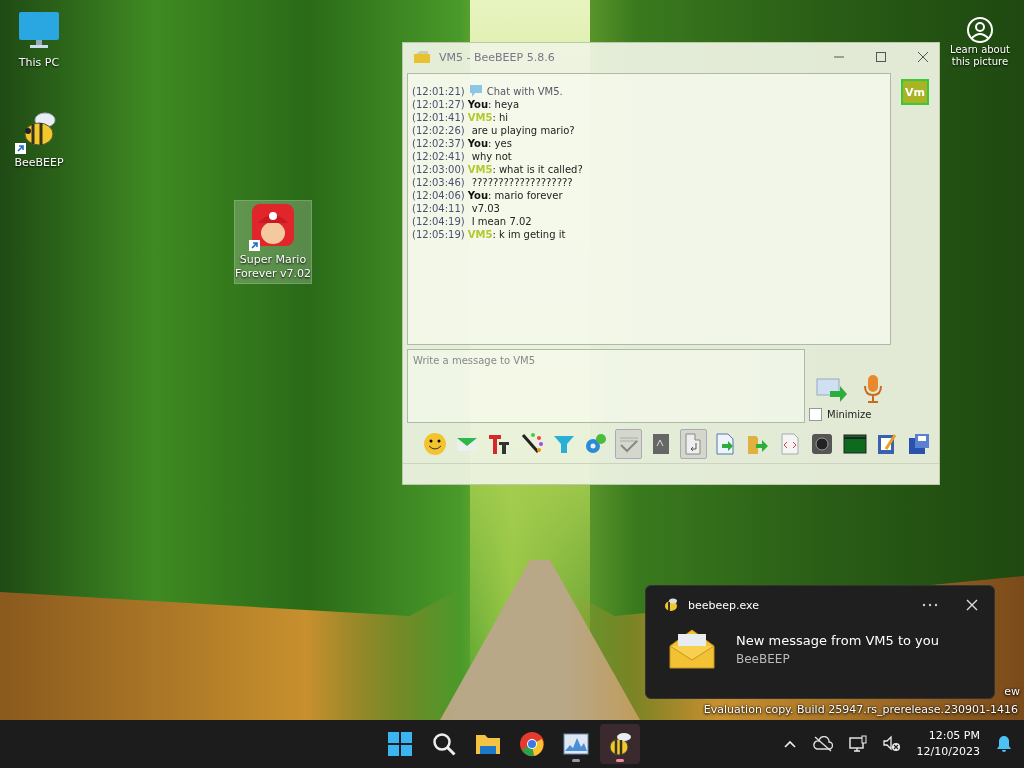 This screenshot has width=1024, height=768. Describe the element at coordinates (475, 91) in the screenshot. I see `speech-bubble-icon` at that location.